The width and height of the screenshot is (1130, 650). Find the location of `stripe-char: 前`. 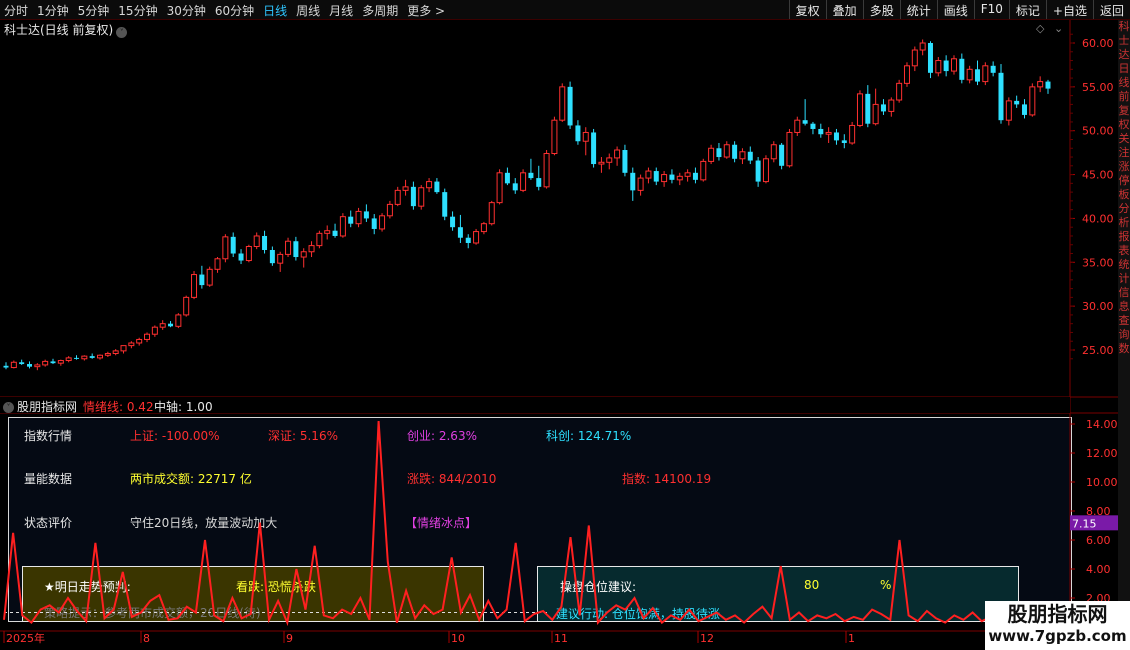

stripe-char: 前 is located at coordinates (1124, 96).